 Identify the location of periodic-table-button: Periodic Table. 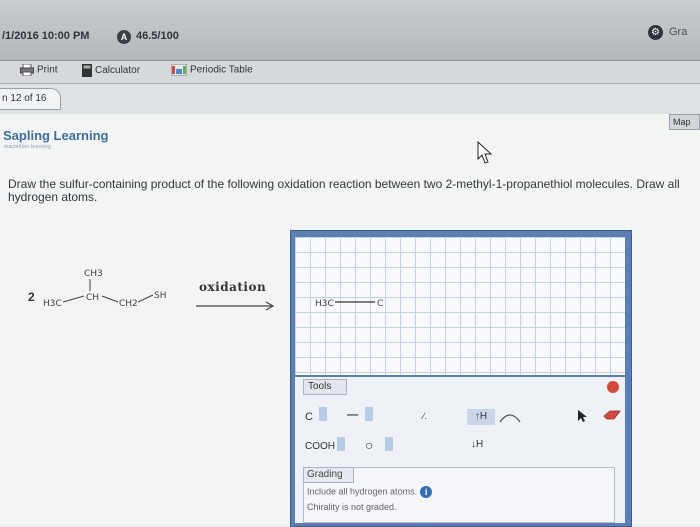
(212, 70).